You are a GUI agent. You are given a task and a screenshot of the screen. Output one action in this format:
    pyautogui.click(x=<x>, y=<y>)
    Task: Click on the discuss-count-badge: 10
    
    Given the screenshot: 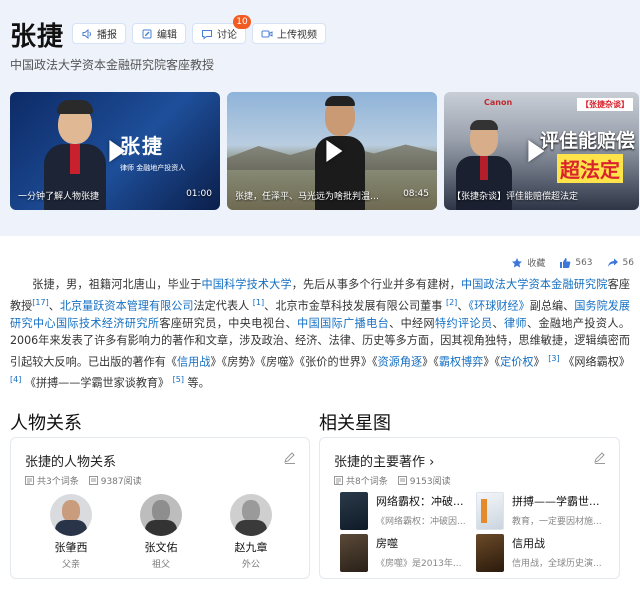 What is the action you would take?
    pyautogui.click(x=242, y=22)
    